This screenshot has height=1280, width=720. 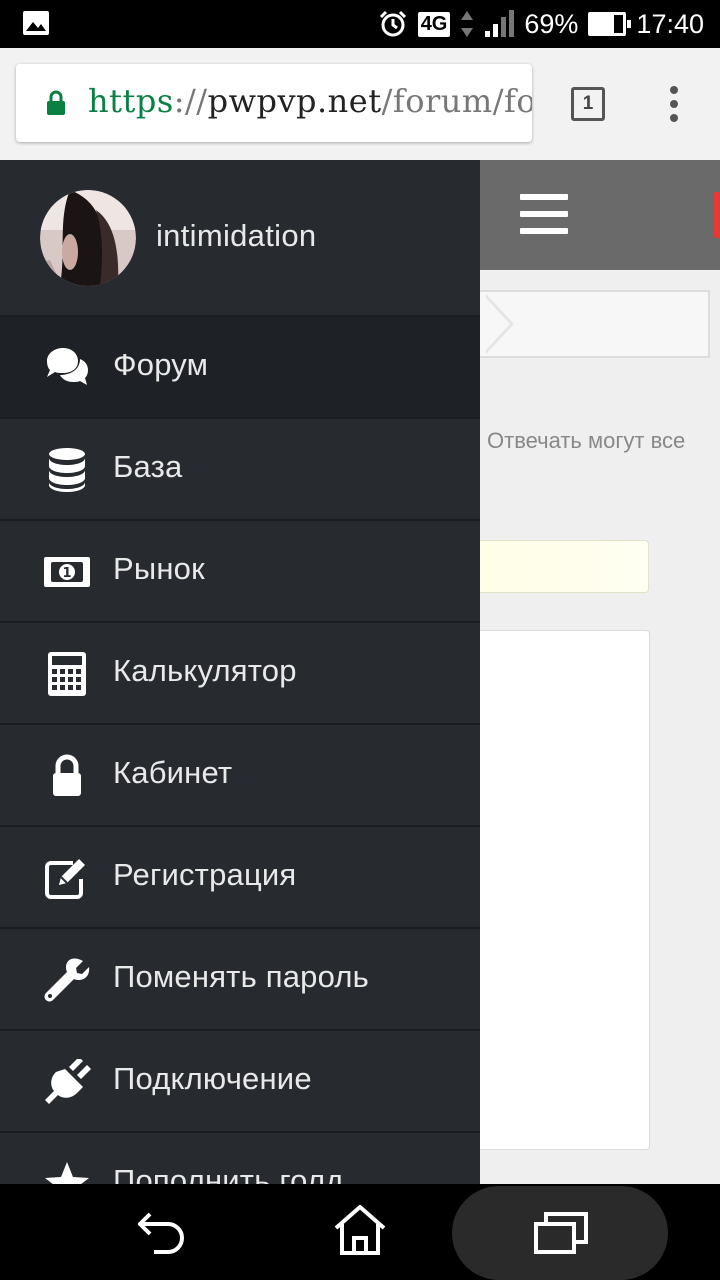 I want to click on home-icon, so click(x=360, y=1230).